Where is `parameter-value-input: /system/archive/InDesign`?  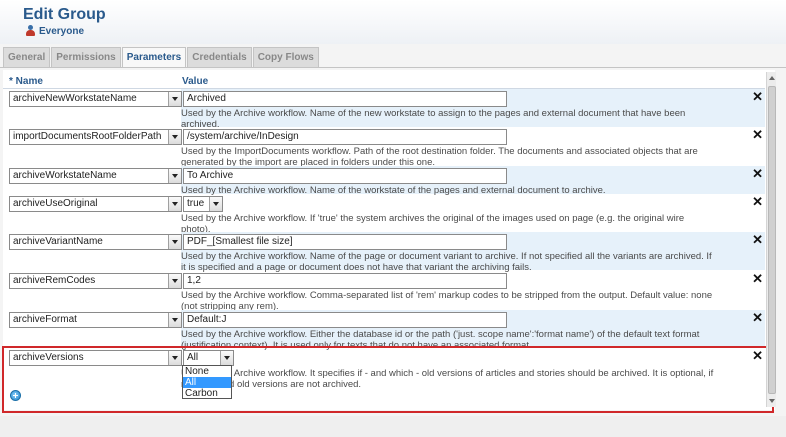 parameter-value-input: /system/archive/InDesign is located at coordinates (345, 137).